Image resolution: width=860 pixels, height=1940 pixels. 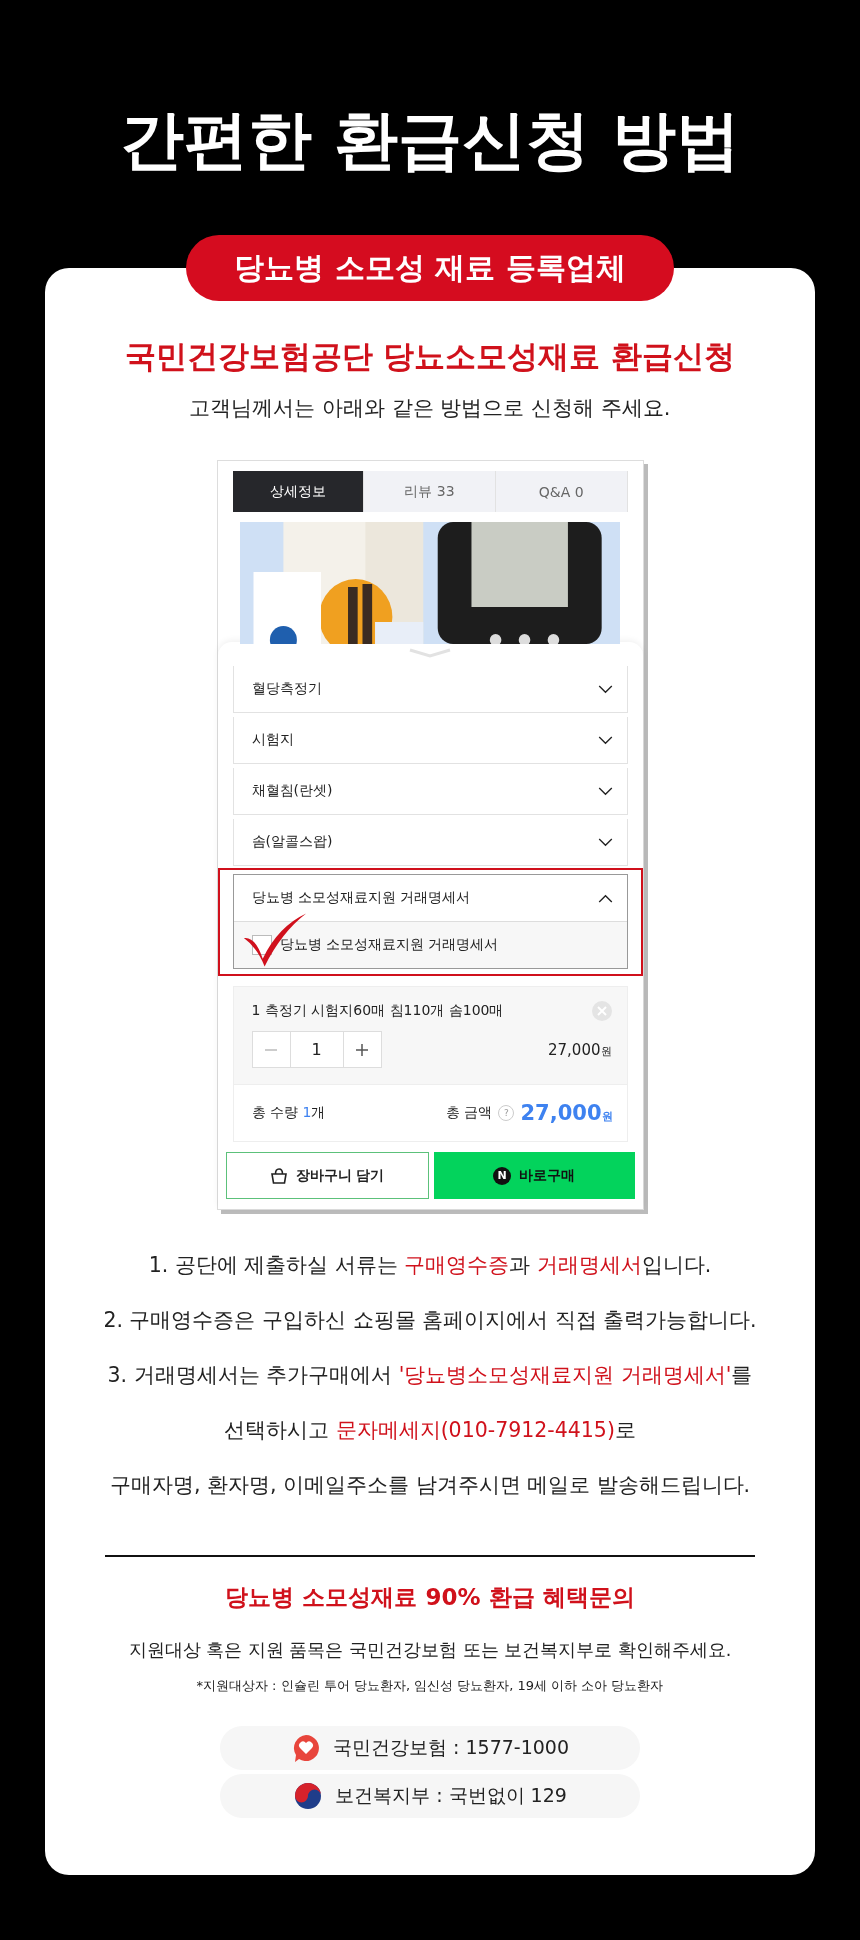 What do you see at coordinates (327, 1175) in the screenshot?
I see `cart-button: 장바구니 담기` at bounding box center [327, 1175].